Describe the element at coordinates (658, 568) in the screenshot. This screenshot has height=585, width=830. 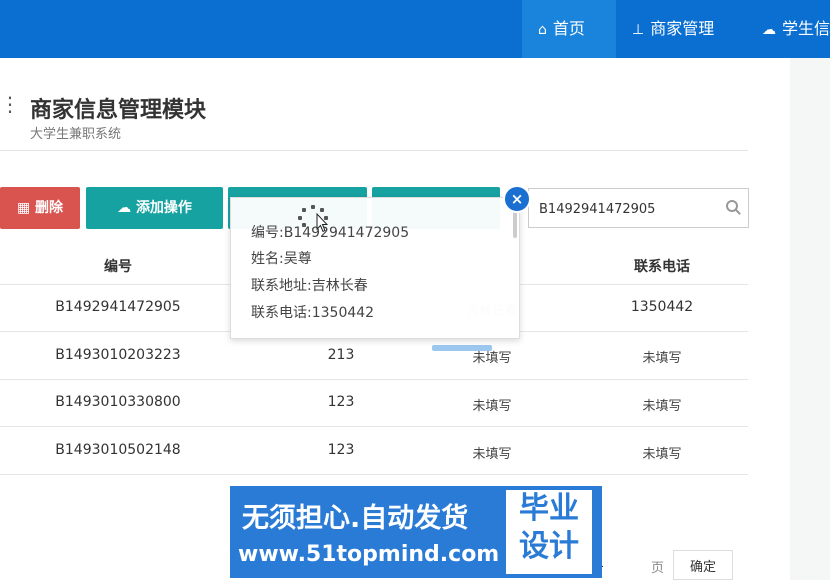
I see `page-unit-label: 页` at that location.